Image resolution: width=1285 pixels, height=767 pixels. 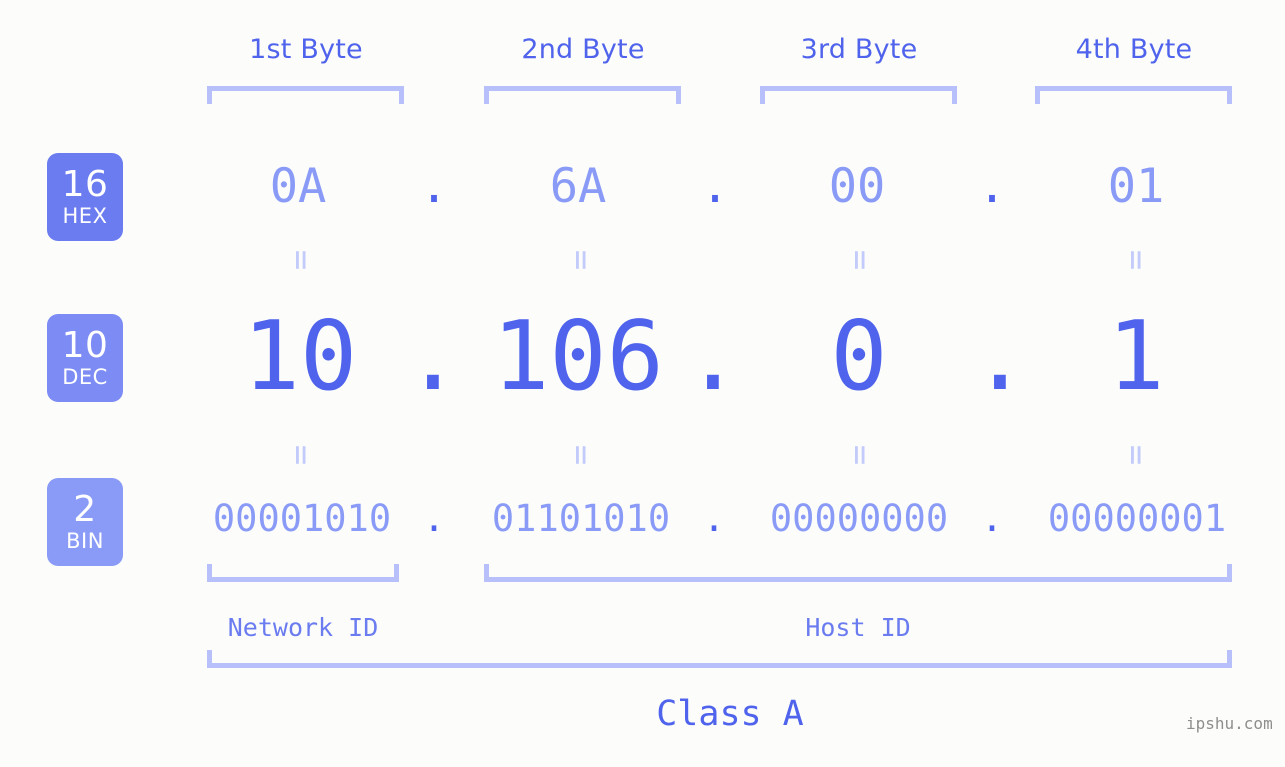 What do you see at coordinates (1136, 186) in the screenshot?
I see `hex-octet-4: 01` at bounding box center [1136, 186].